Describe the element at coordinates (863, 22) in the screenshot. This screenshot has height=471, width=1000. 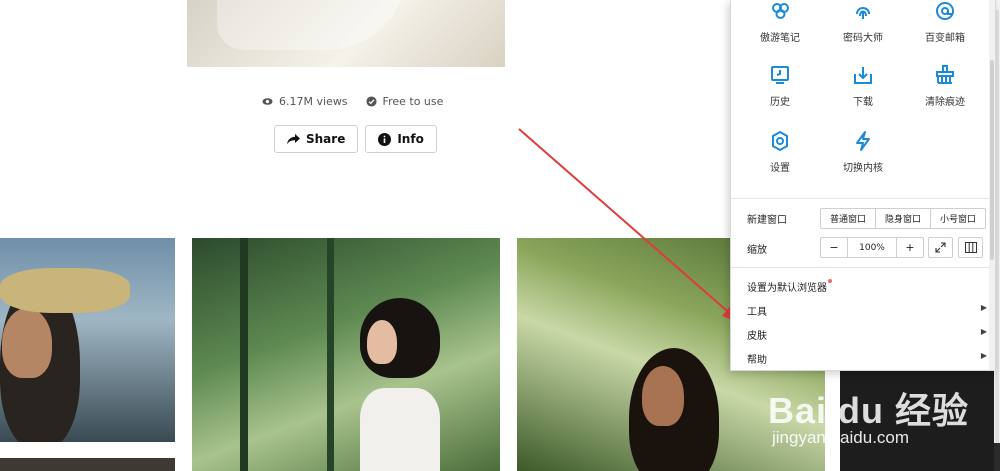
I see `menu-item-password: 密码大师` at that location.